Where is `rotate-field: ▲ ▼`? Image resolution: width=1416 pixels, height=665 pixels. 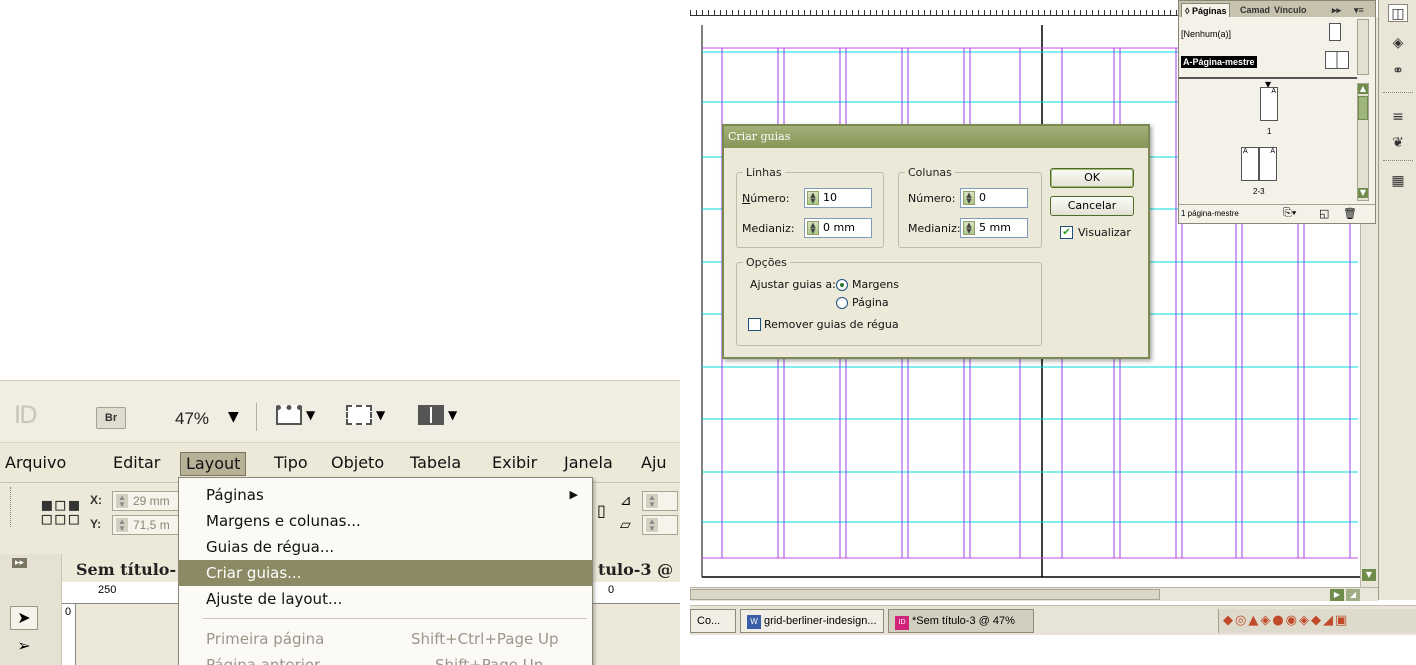
rotate-field: ▲ ▼ is located at coordinates (660, 501).